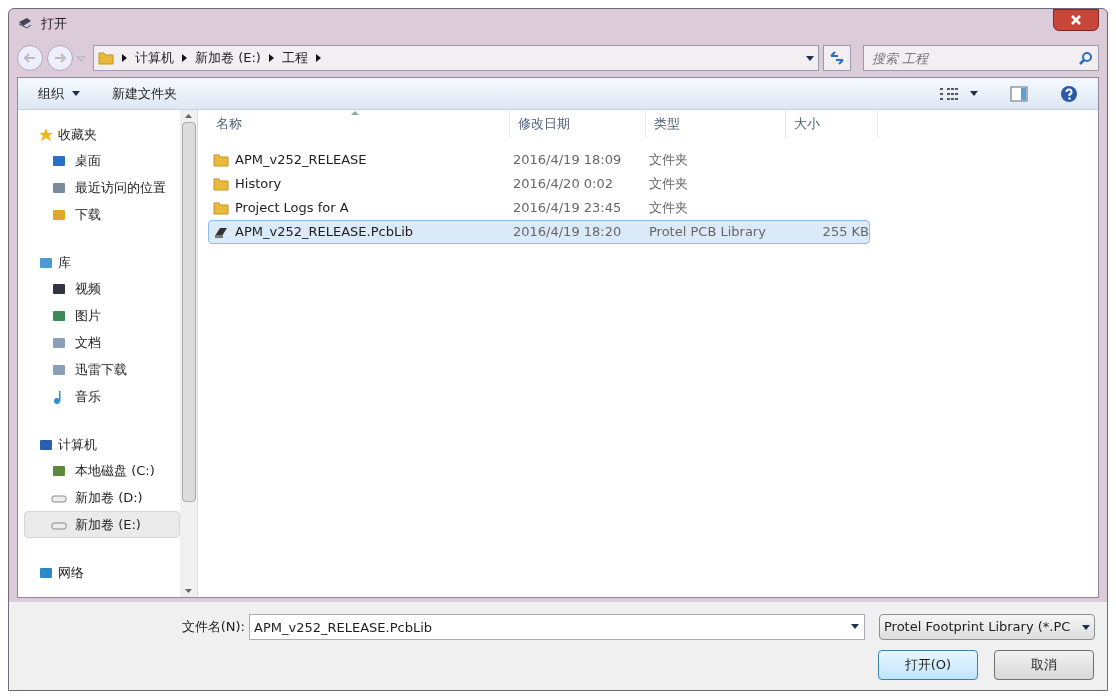 Image resolution: width=1116 pixels, height=697 pixels. What do you see at coordinates (359, 124) in the screenshot?
I see `column-header: 名称` at bounding box center [359, 124].